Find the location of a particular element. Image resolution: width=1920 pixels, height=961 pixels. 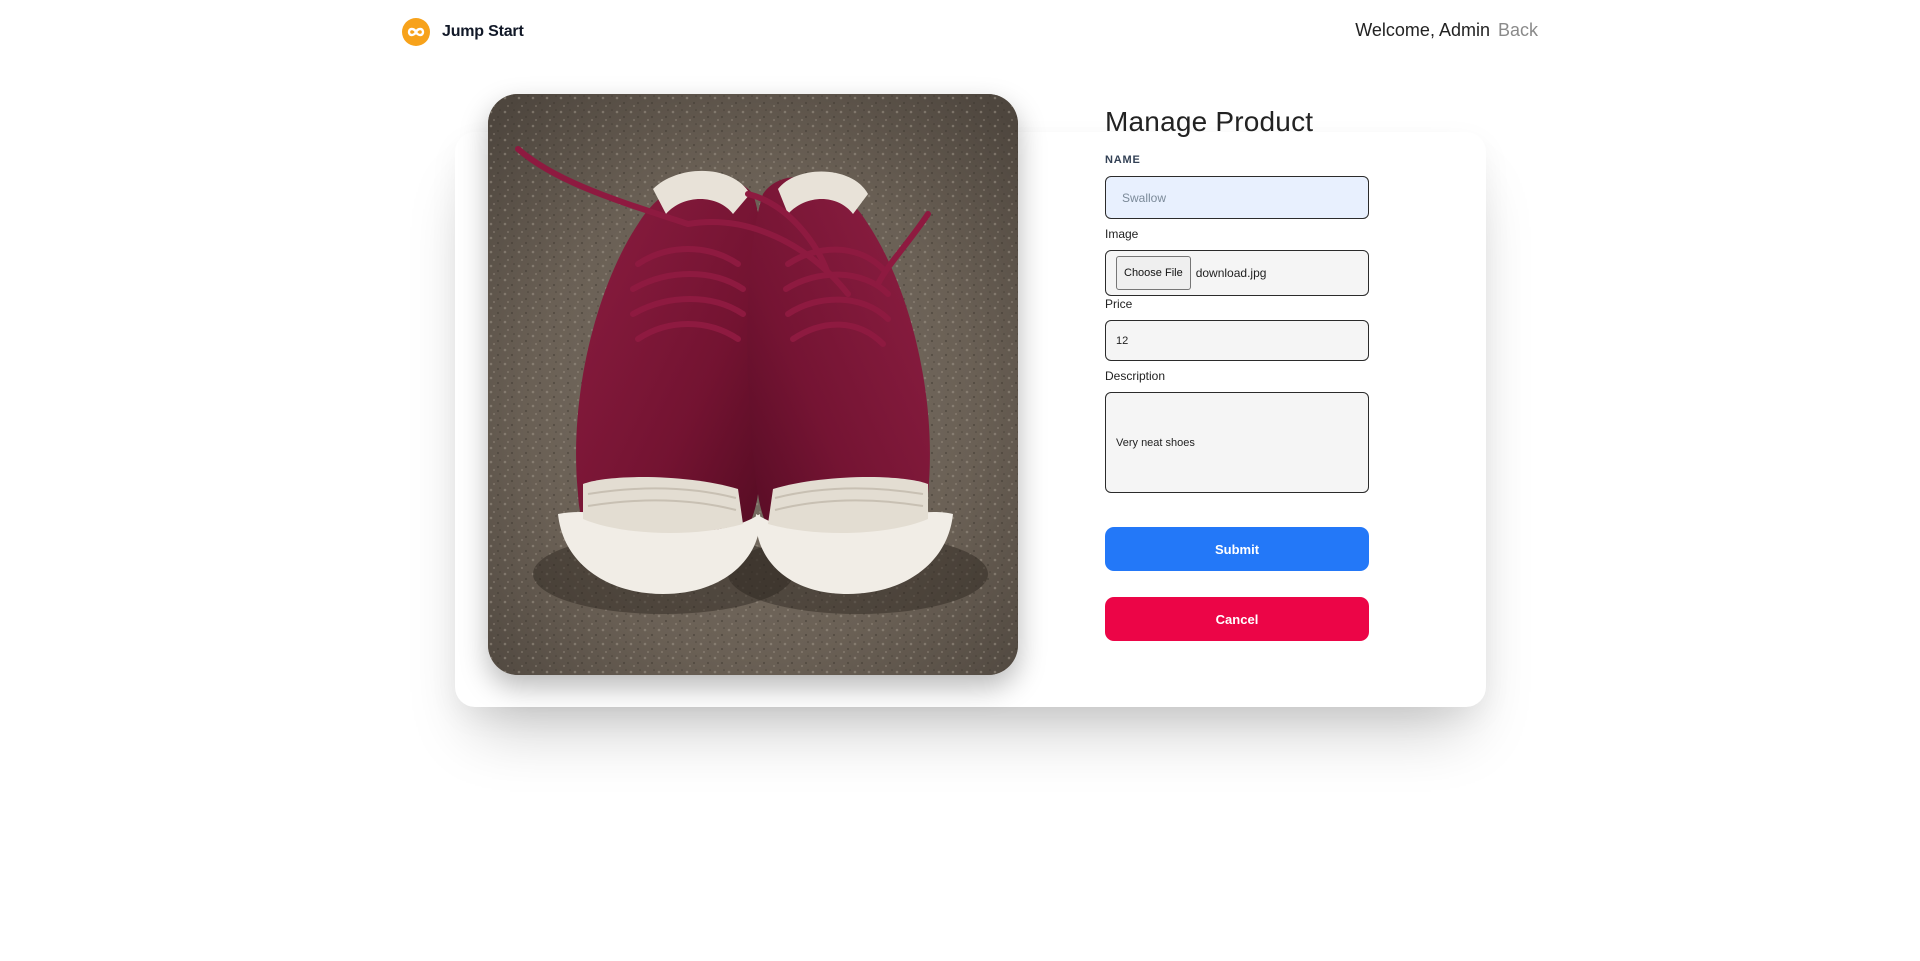

description-text: Very neat shoes is located at coordinates (1155, 442).